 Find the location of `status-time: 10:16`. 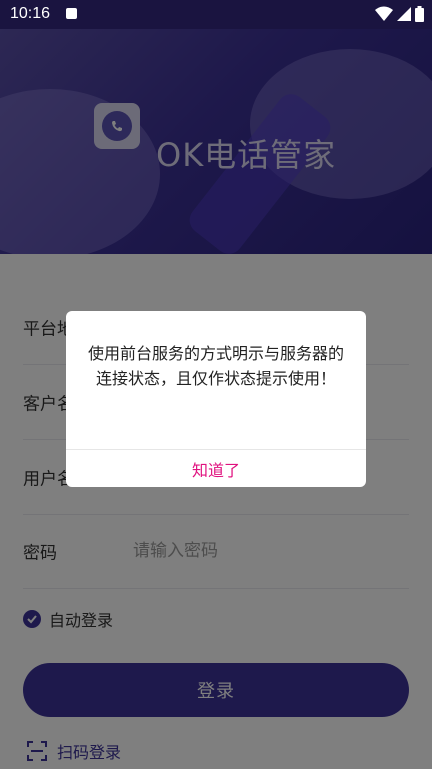

status-time: 10:16 is located at coordinates (30, 13).